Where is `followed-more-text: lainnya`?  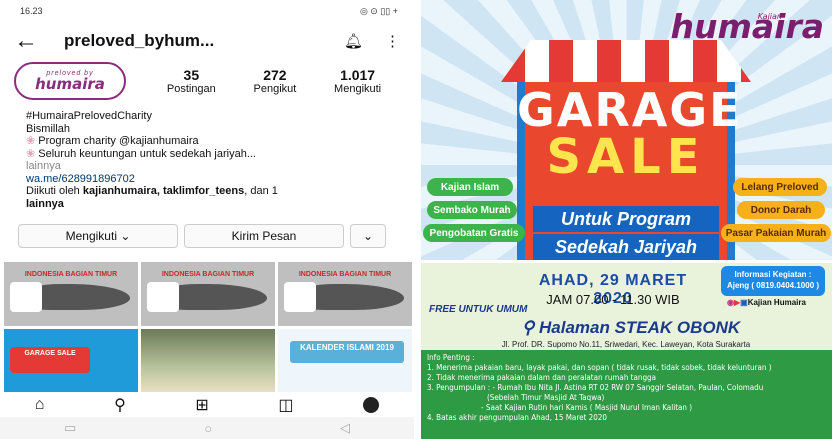 followed-more-text: lainnya is located at coordinates (207, 204).